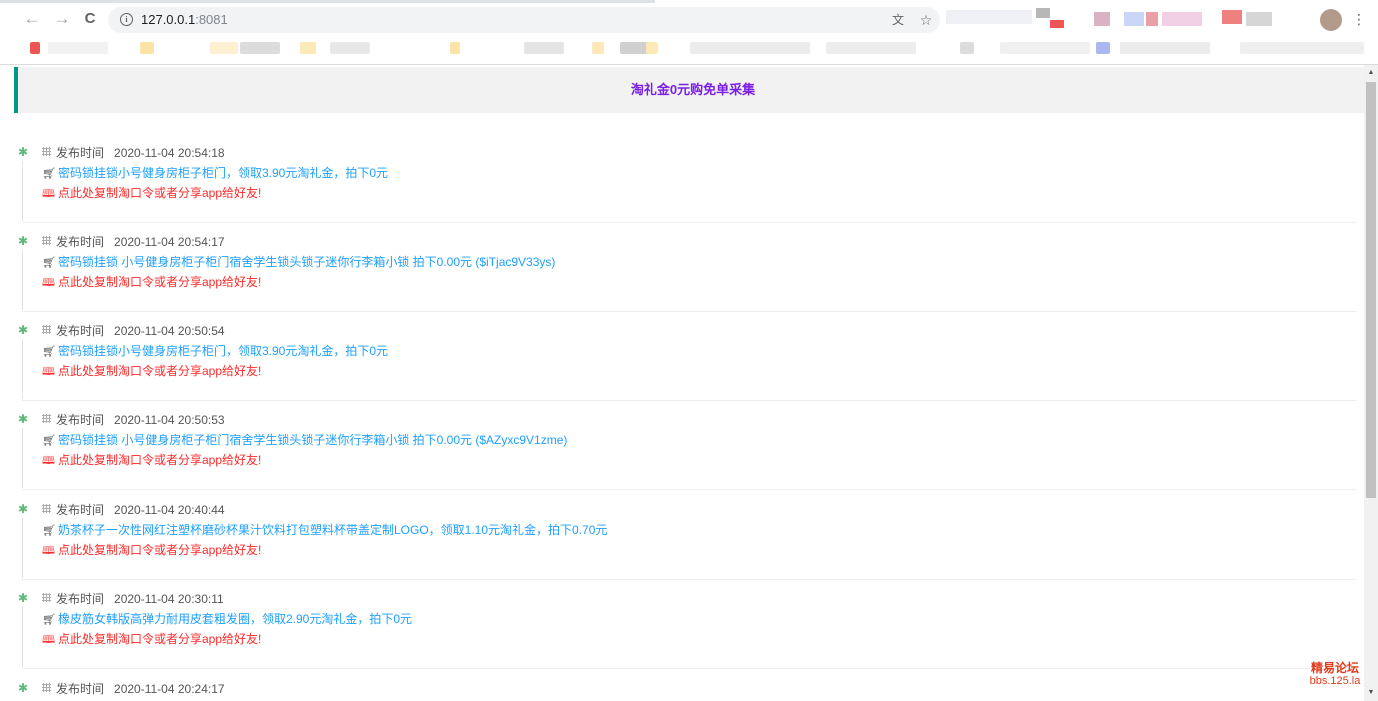 This screenshot has width=1378, height=701. Describe the element at coordinates (1371, 693) in the screenshot. I see `scroll-down-arrow-icon: ▼` at that location.